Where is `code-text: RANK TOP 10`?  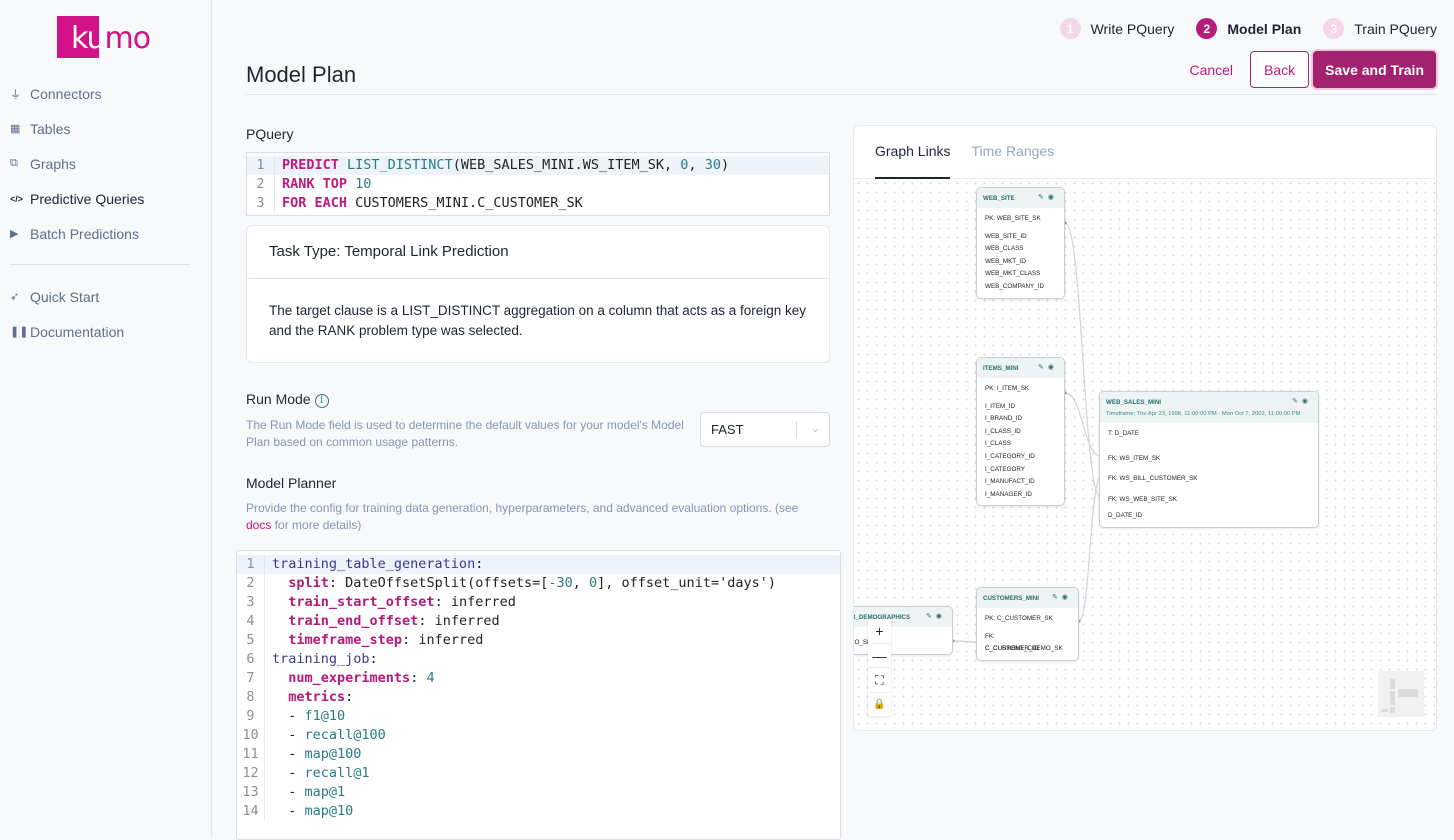
code-text: RANK TOP 10 is located at coordinates (323, 184).